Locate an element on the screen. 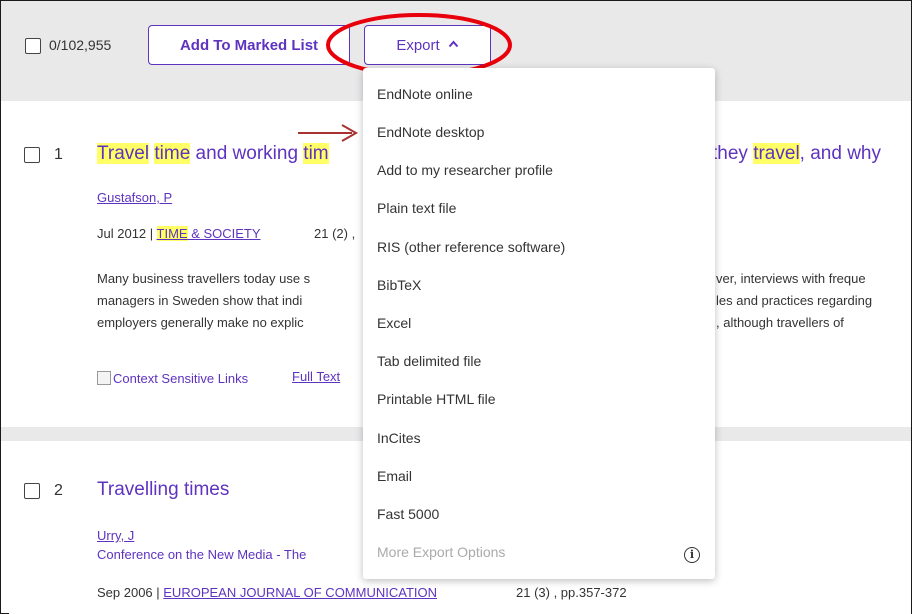 This screenshot has height=614, width=912. export-label: Export is located at coordinates (418, 45).